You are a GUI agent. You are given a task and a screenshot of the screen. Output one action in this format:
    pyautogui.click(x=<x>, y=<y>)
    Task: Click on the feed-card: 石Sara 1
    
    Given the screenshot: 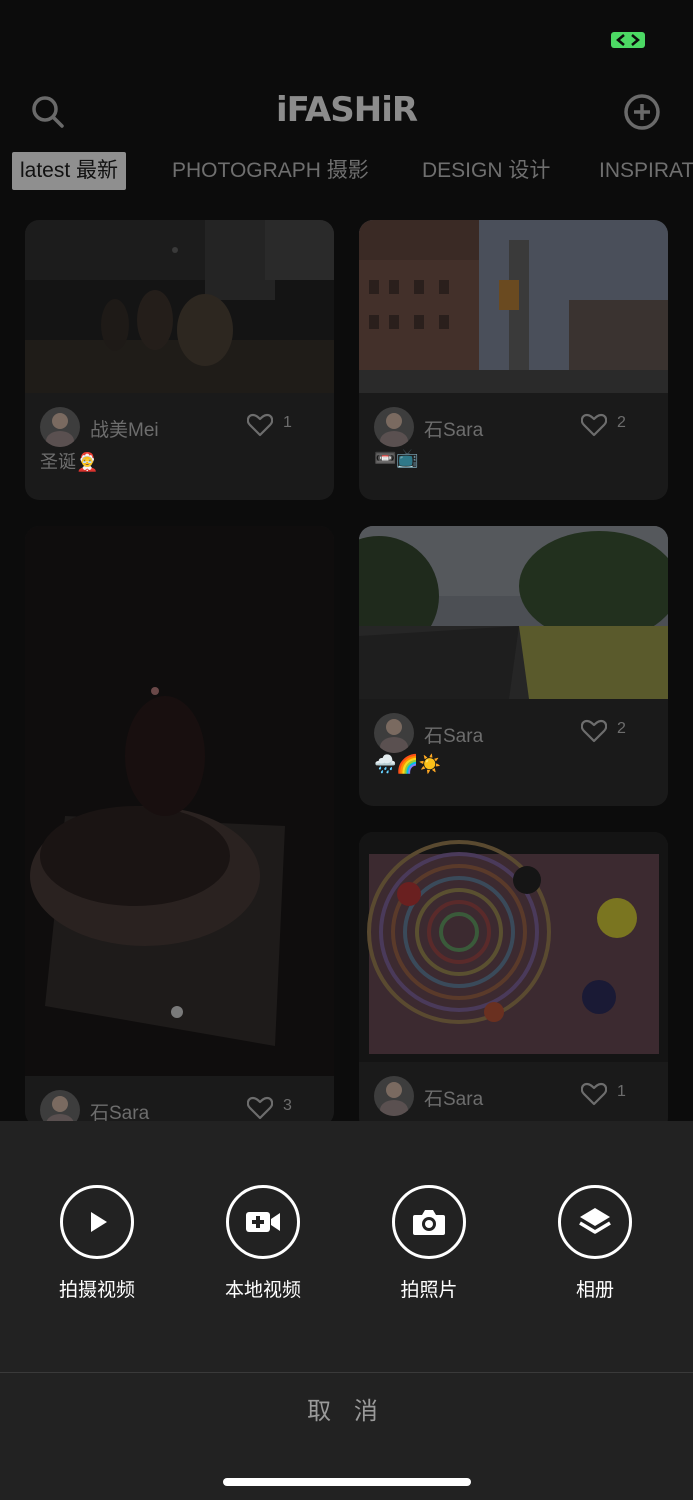 What is the action you would take?
    pyautogui.click(x=513, y=982)
    